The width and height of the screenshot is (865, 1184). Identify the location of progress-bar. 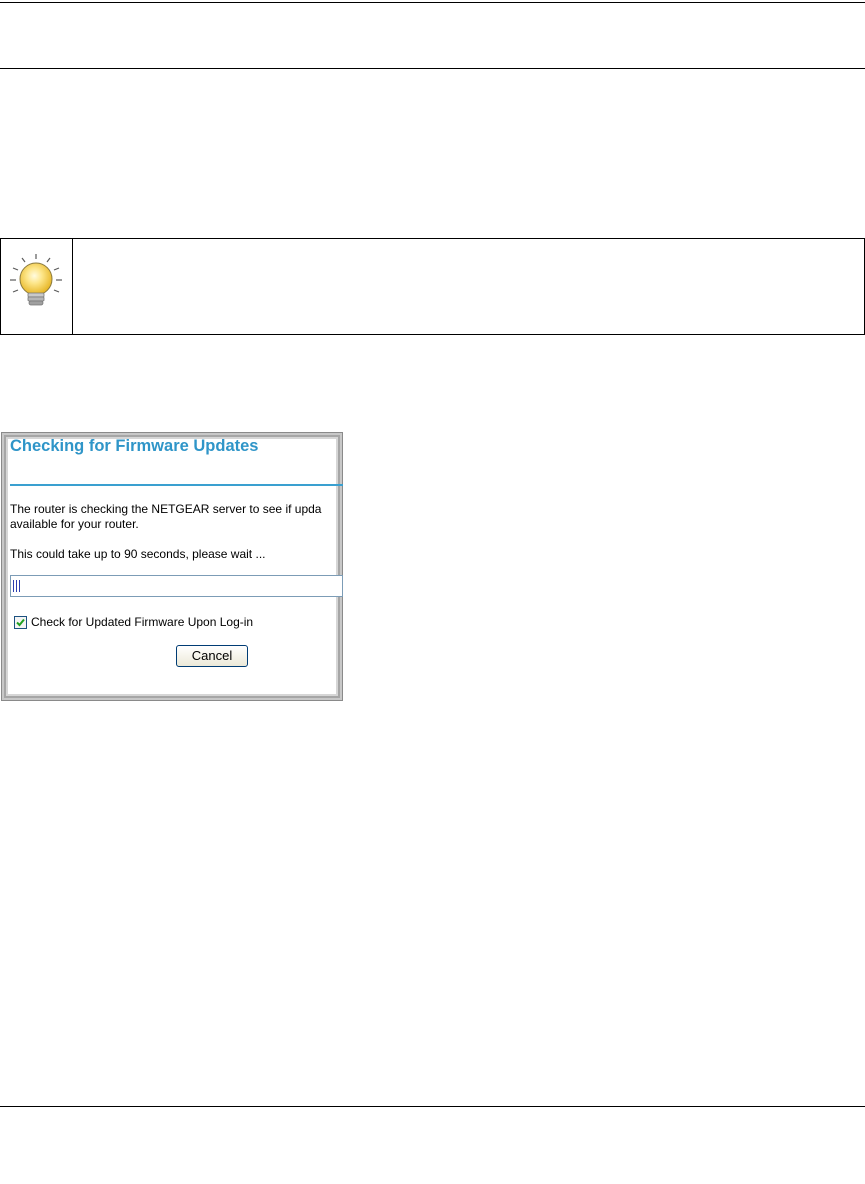
(176, 586).